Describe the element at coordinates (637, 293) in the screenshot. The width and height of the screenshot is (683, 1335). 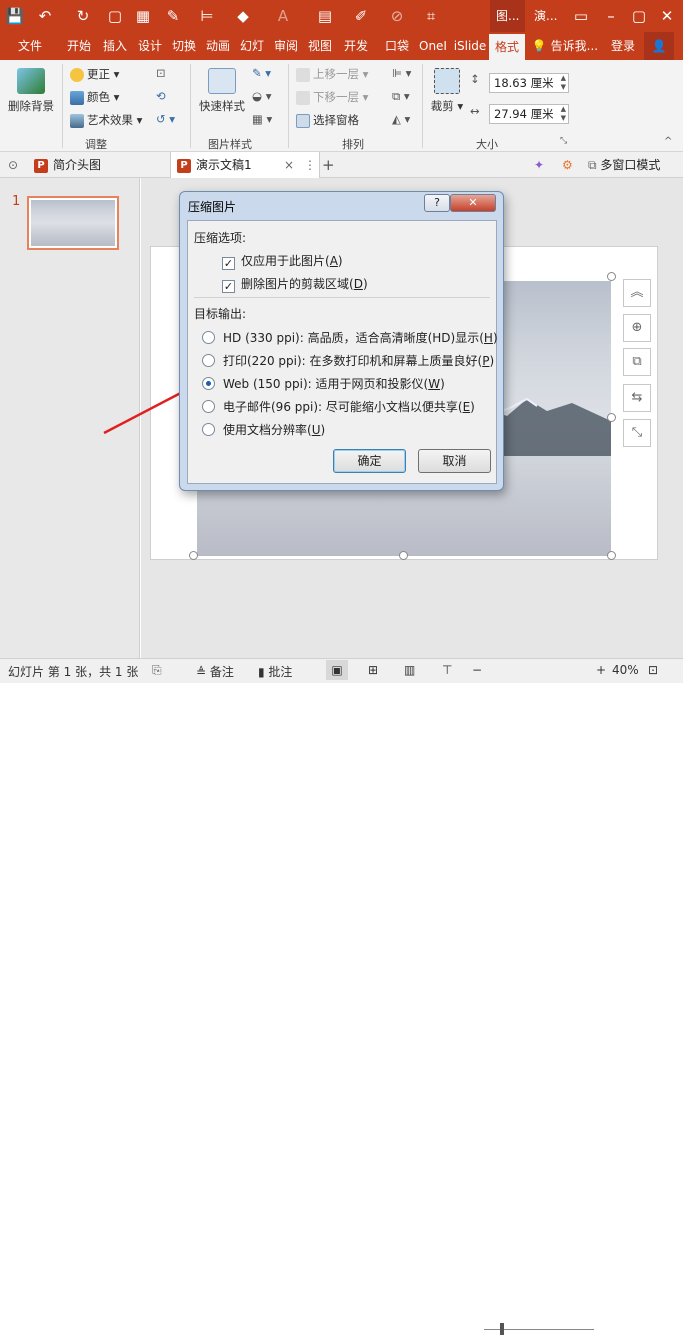
I see `chevron-up-icon: ︽` at that location.